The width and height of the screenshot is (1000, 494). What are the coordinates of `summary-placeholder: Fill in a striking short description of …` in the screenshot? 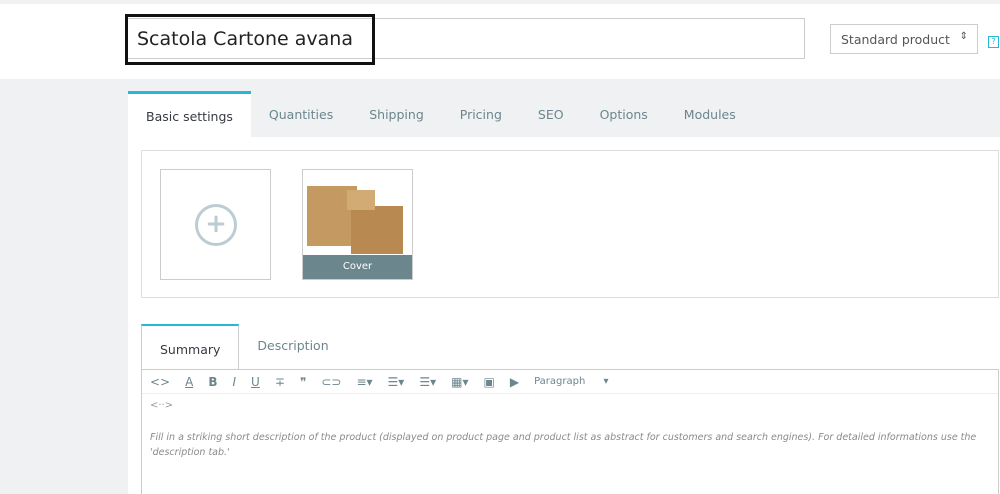 It's located at (563, 445).